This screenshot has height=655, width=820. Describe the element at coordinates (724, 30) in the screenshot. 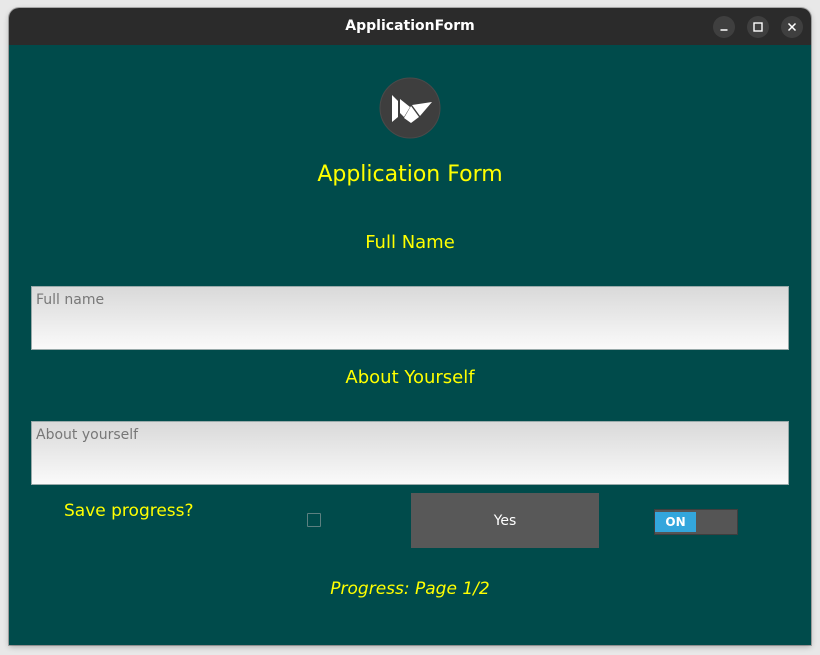

I see `minimize-icon` at that location.